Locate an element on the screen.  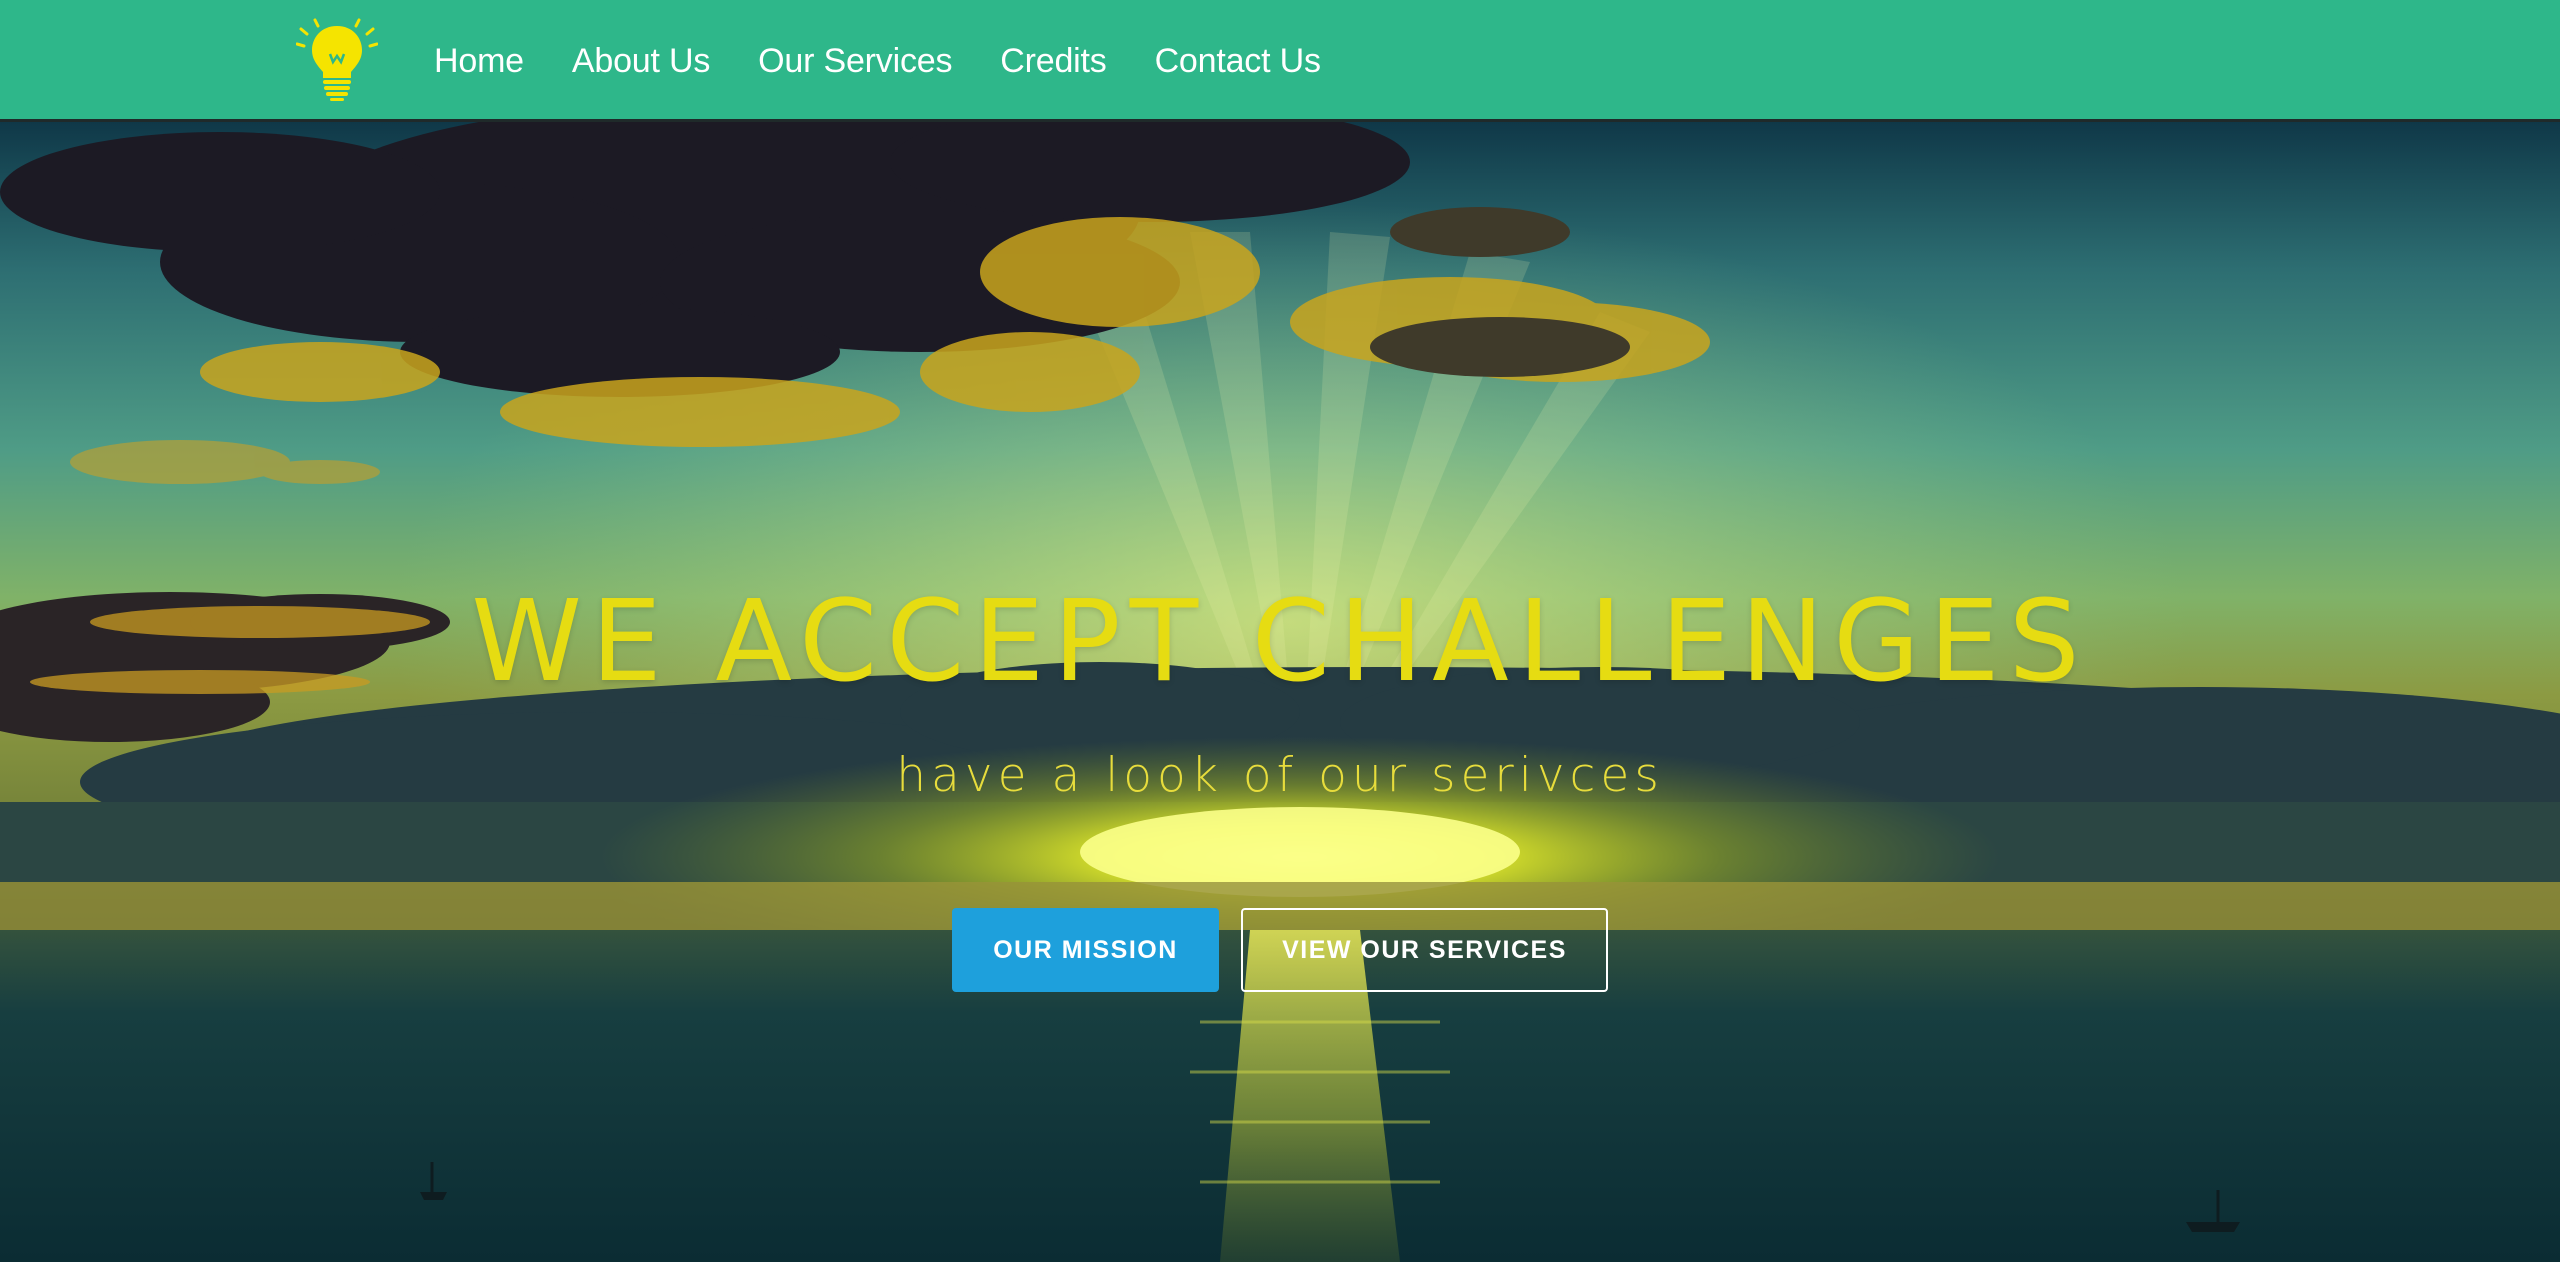
lightbulb-icon is located at coordinates (337, 59).